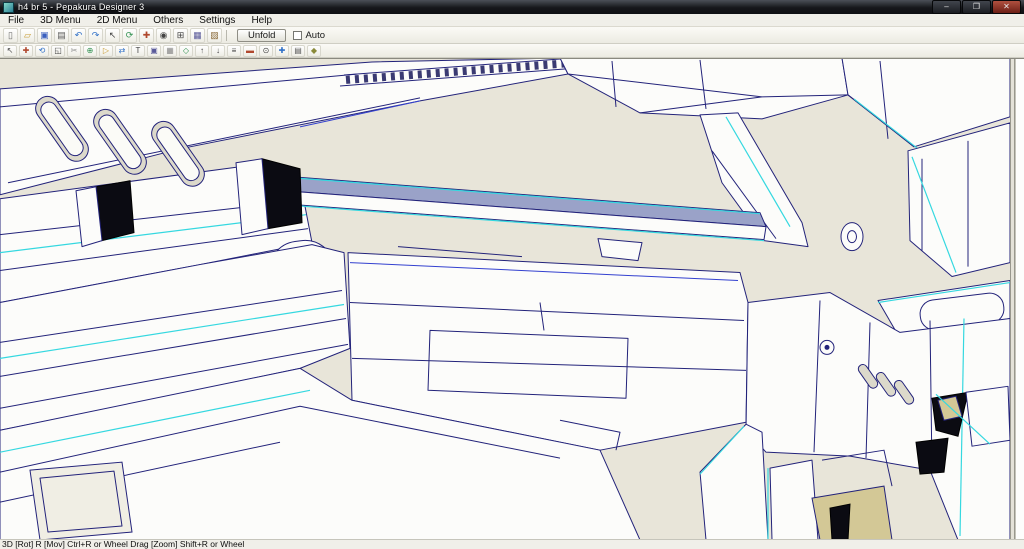 This screenshot has width=1024, height=549. Describe the element at coordinates (266, 50) in the screenshot. I see `zoom-2d-icon: ⊙` at that location.